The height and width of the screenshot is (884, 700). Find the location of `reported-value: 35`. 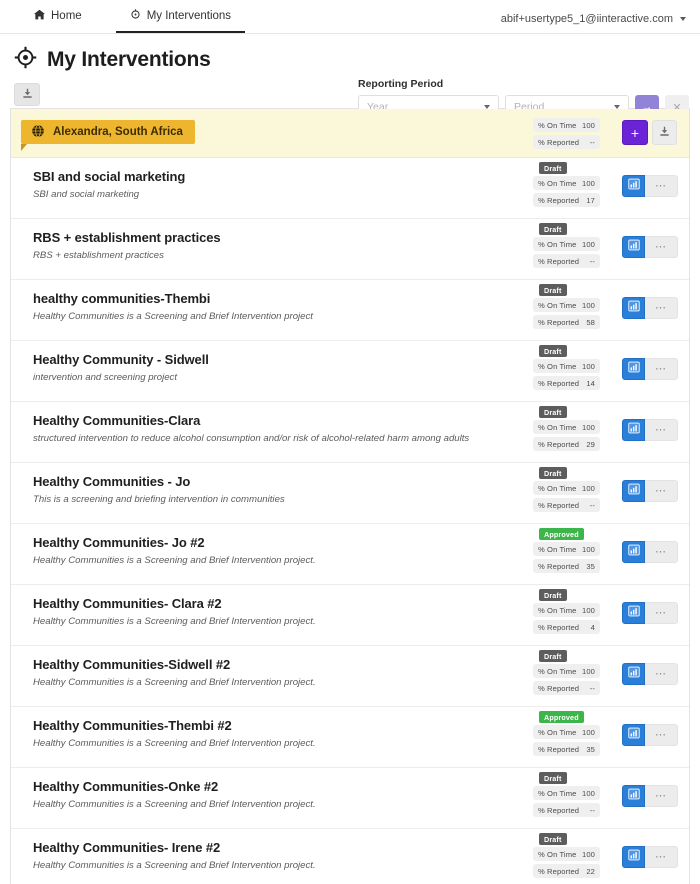

reported-value: 35 is located at coordinates (590, 749).